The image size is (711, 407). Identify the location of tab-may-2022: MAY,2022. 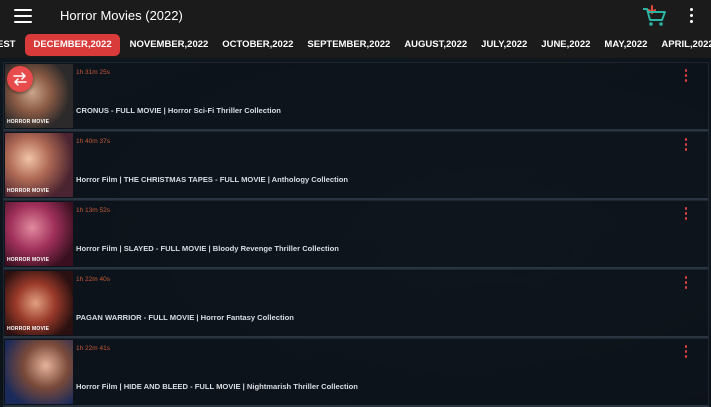
(625, 45).